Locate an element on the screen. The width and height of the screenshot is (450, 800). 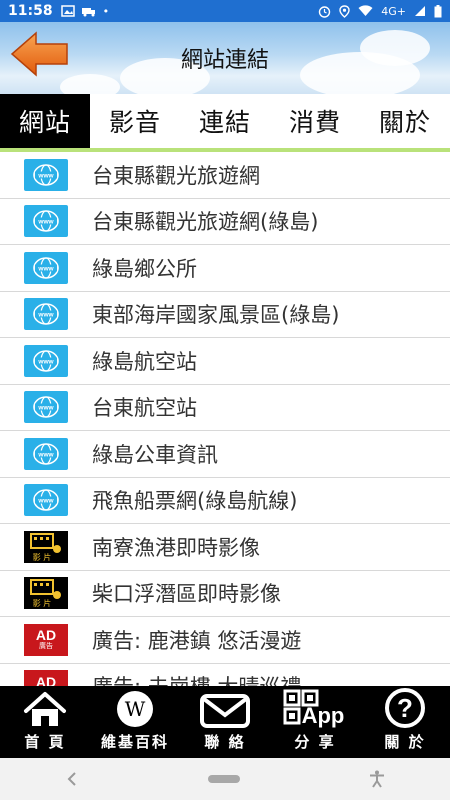
list-item: www 綠島鄉公所 is located at coordinates (225, 268).